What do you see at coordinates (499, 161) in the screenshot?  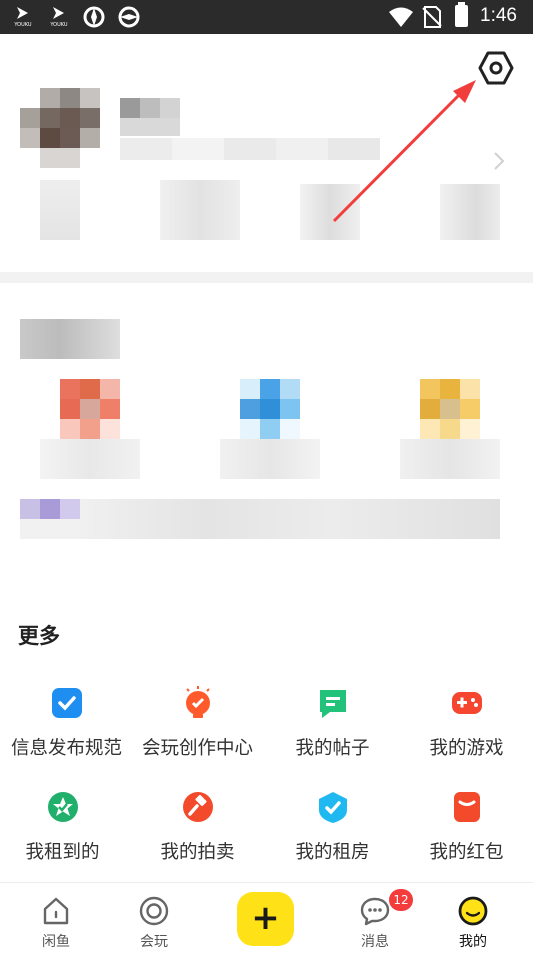 I see `chevron-right-icon` at bounding box center [499, 161].